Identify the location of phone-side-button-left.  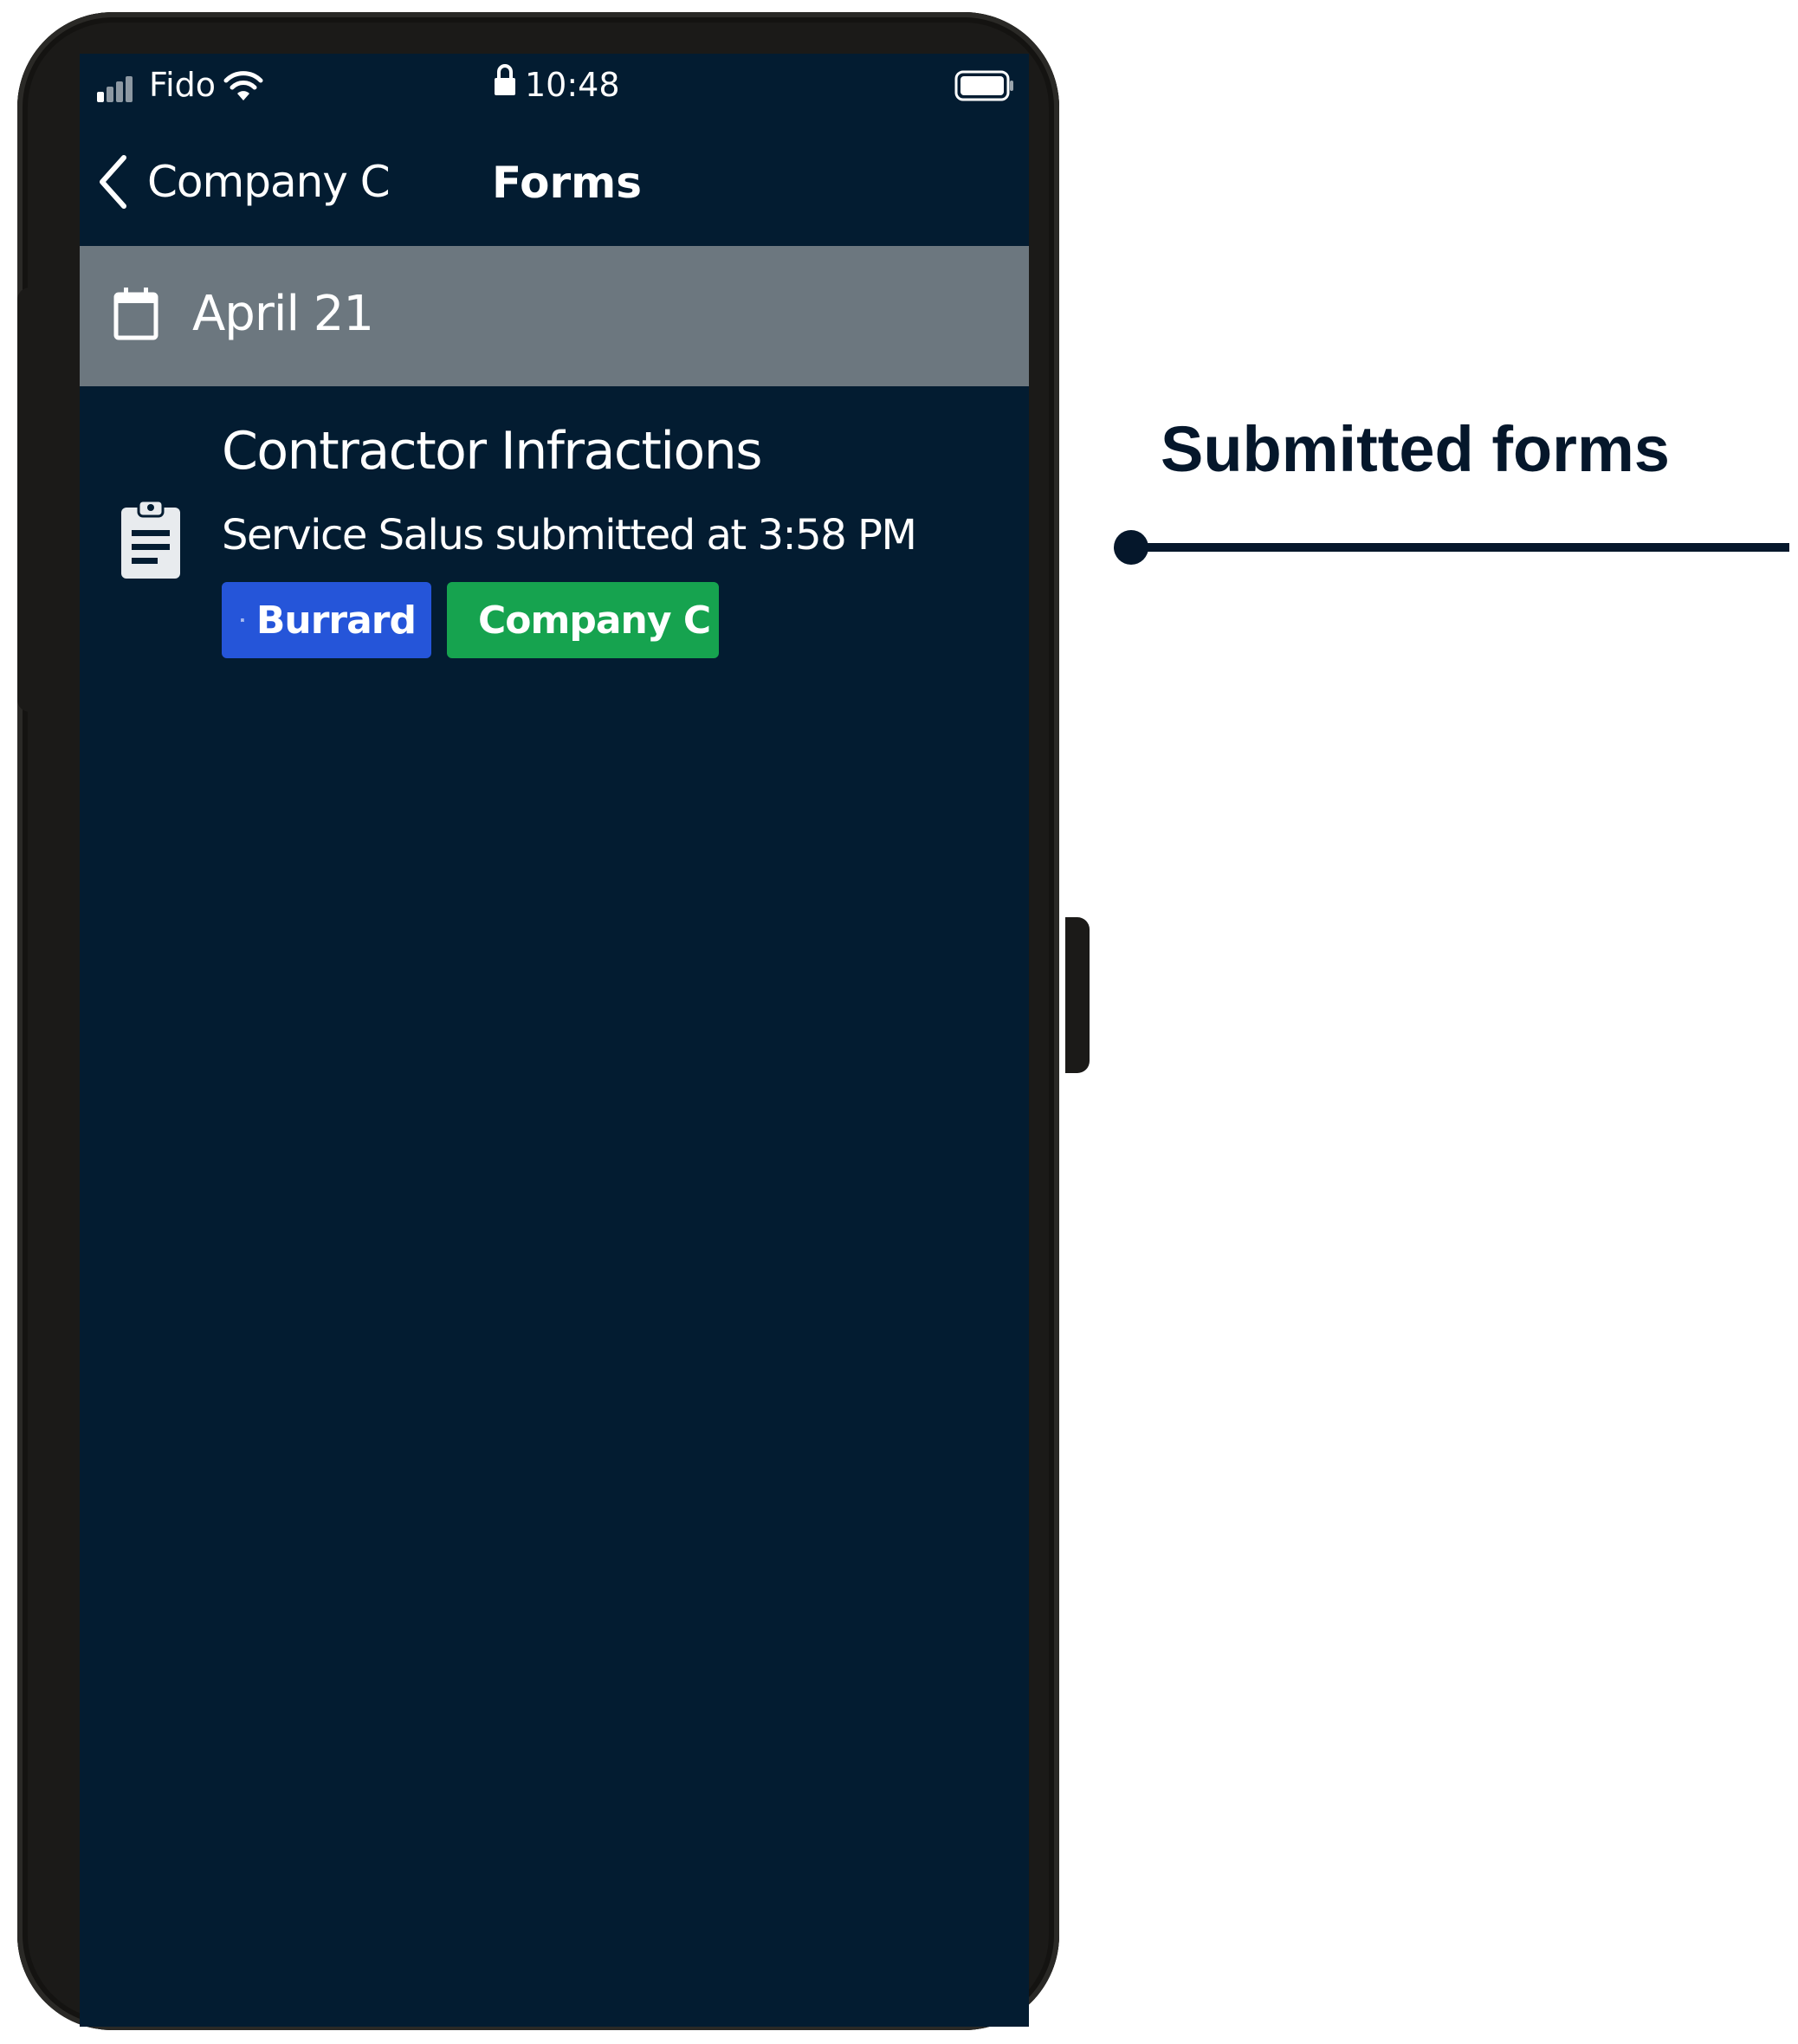
(29, 500).